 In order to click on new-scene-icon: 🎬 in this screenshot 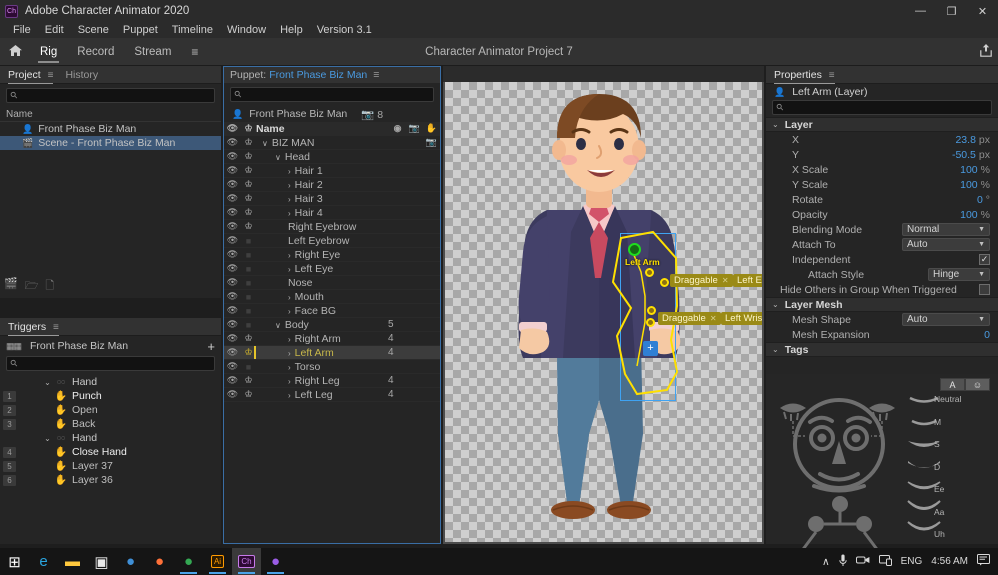, I will do `click(11, 286)`.